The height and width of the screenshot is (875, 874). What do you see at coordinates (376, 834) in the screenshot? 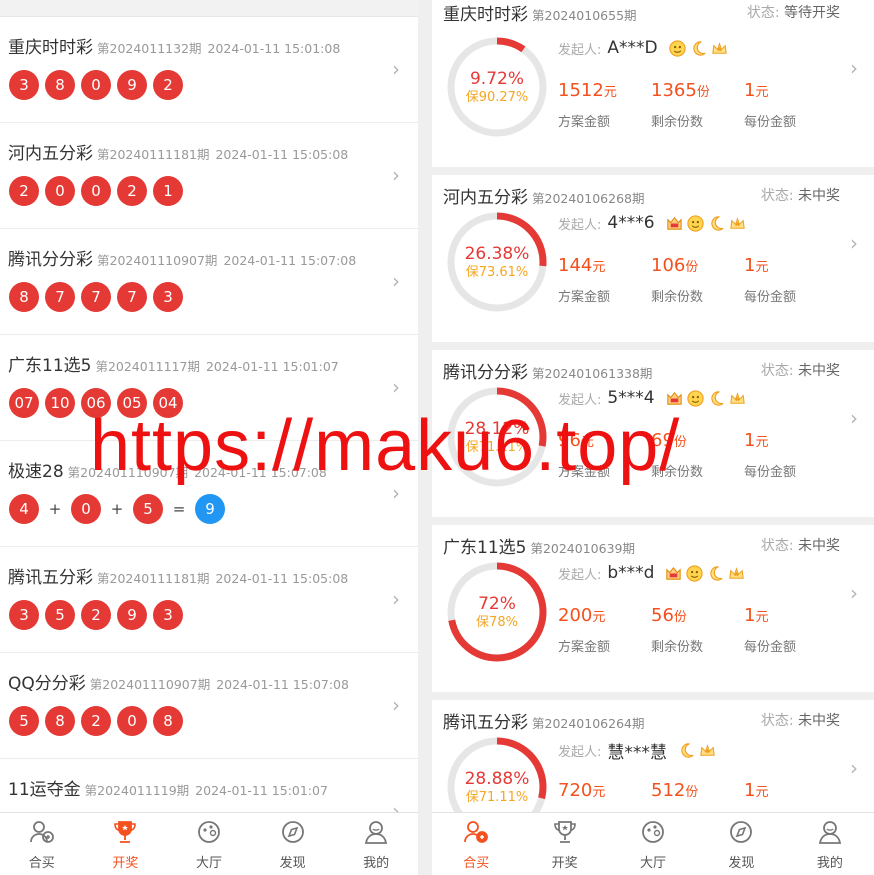
I see `profile-icon` at bounding box center [376, 834].